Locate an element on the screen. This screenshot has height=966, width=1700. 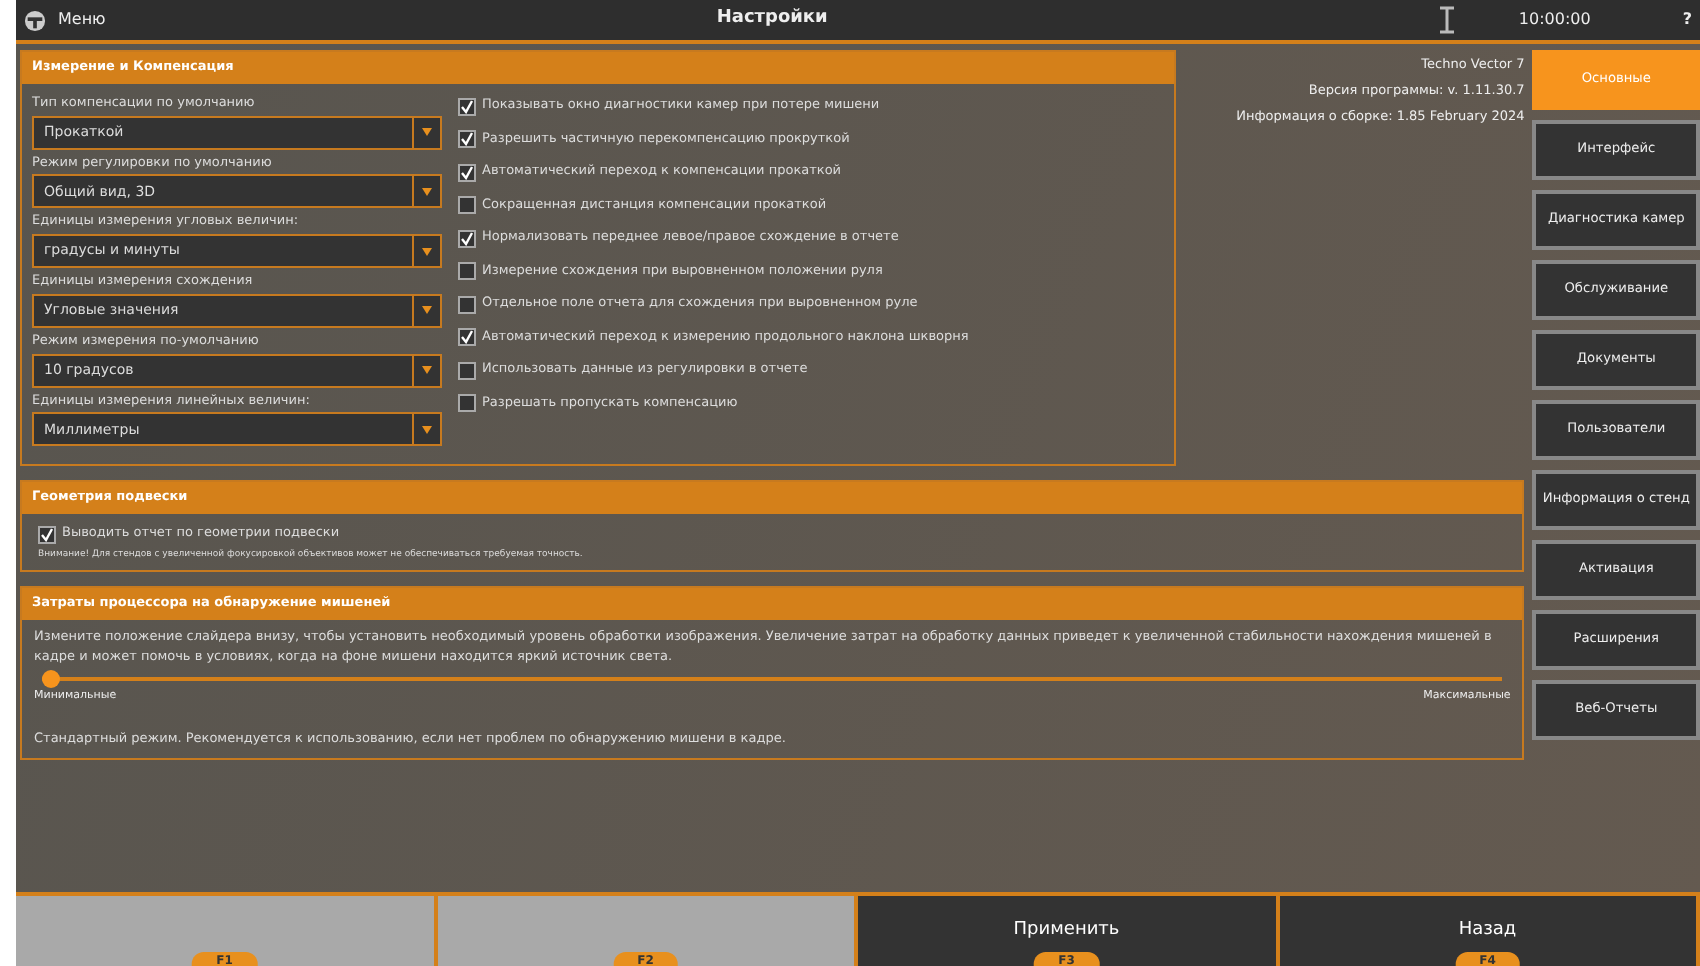
window-title: Настройки is located at coordinates (772, 19).